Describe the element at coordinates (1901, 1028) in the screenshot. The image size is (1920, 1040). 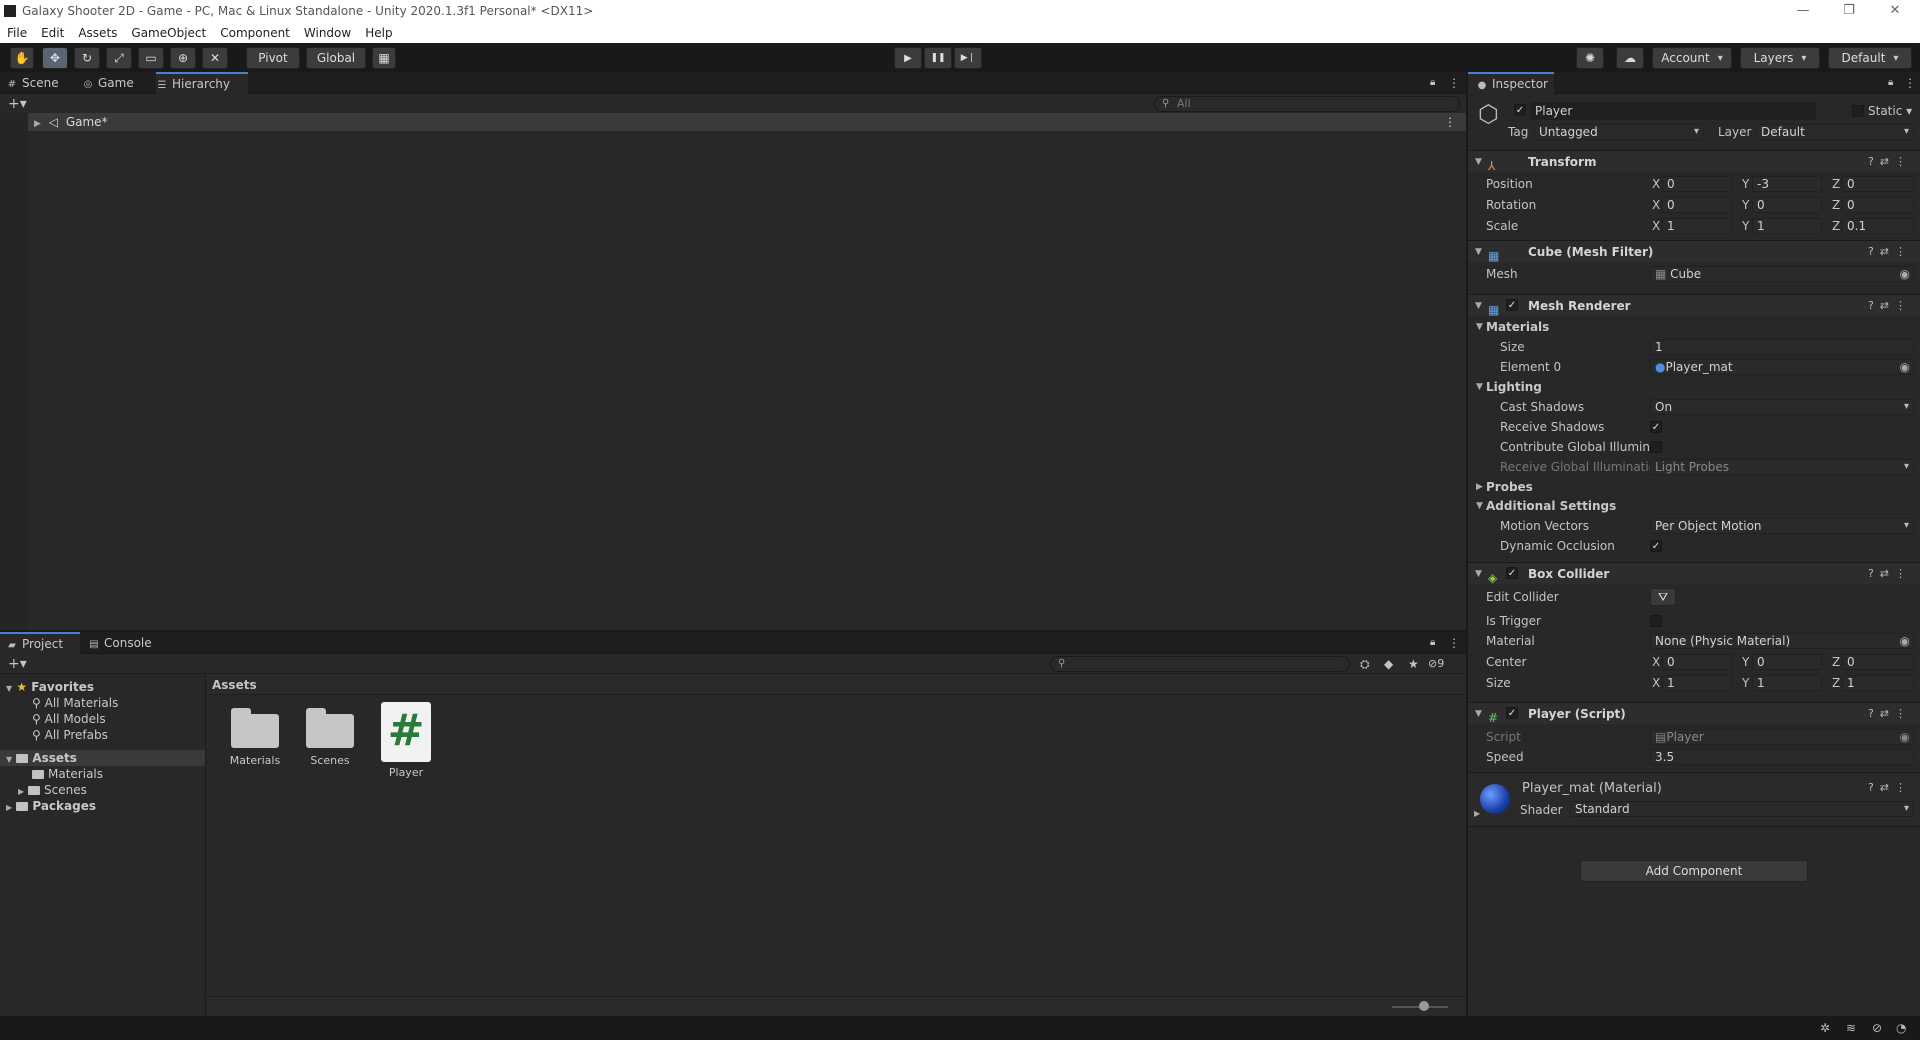
I see `progress-icon: ◔` at that location.